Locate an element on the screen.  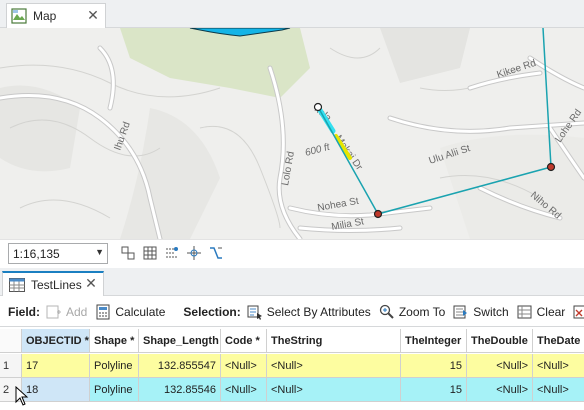
switch-selection-icon is located at coordinates (460, 311).